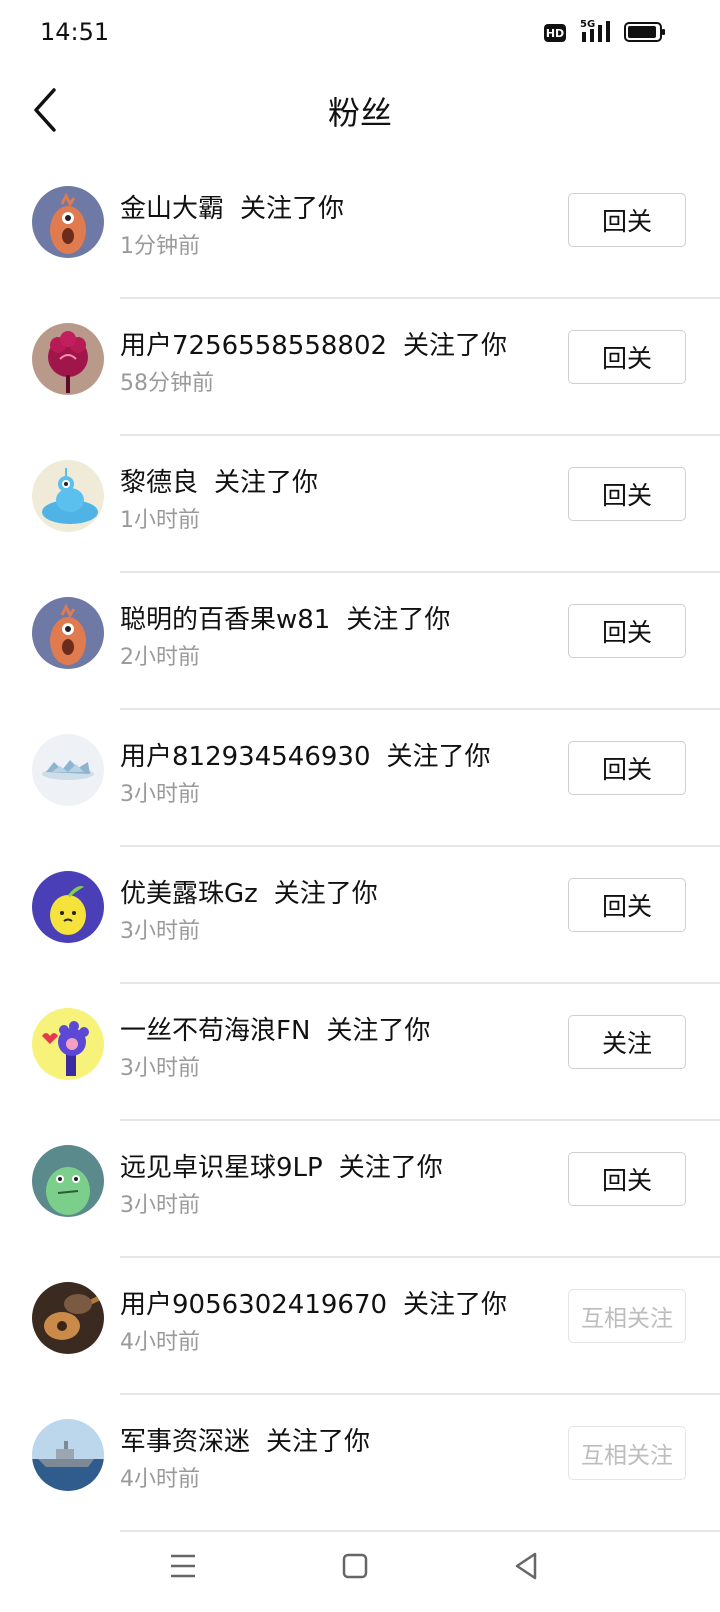 The height and width of the screenshot is (1612, 720). What do you see at coordinates (587, 24) in the screenshot?
I see `network-label: 5G` at bounding box center [587, 24].